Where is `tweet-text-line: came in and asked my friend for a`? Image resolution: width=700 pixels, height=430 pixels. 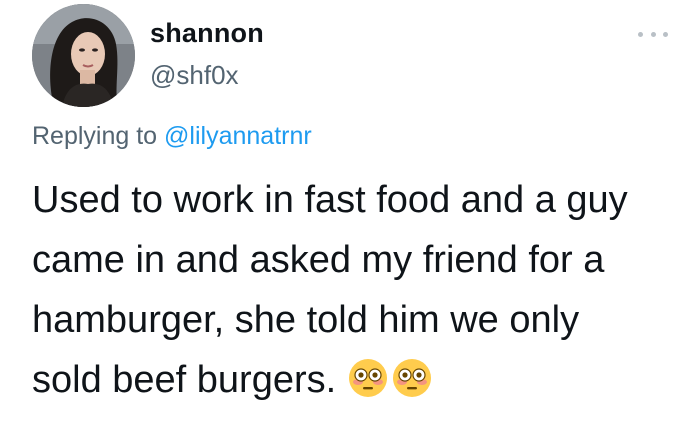 tweet-text-line: came in and asked my friend for a is located at coordinates (318, 260).